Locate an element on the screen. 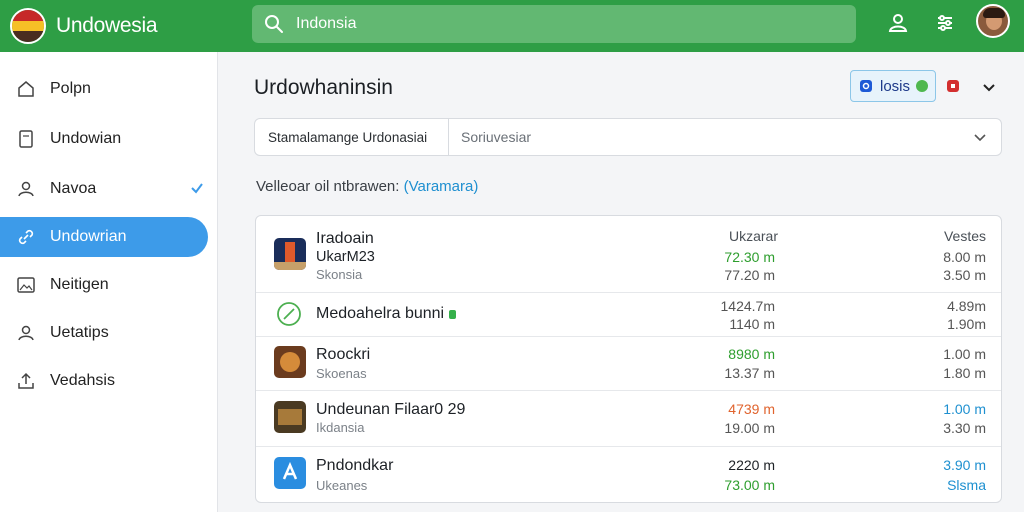  document-icon is located at coordinates (26, 139).